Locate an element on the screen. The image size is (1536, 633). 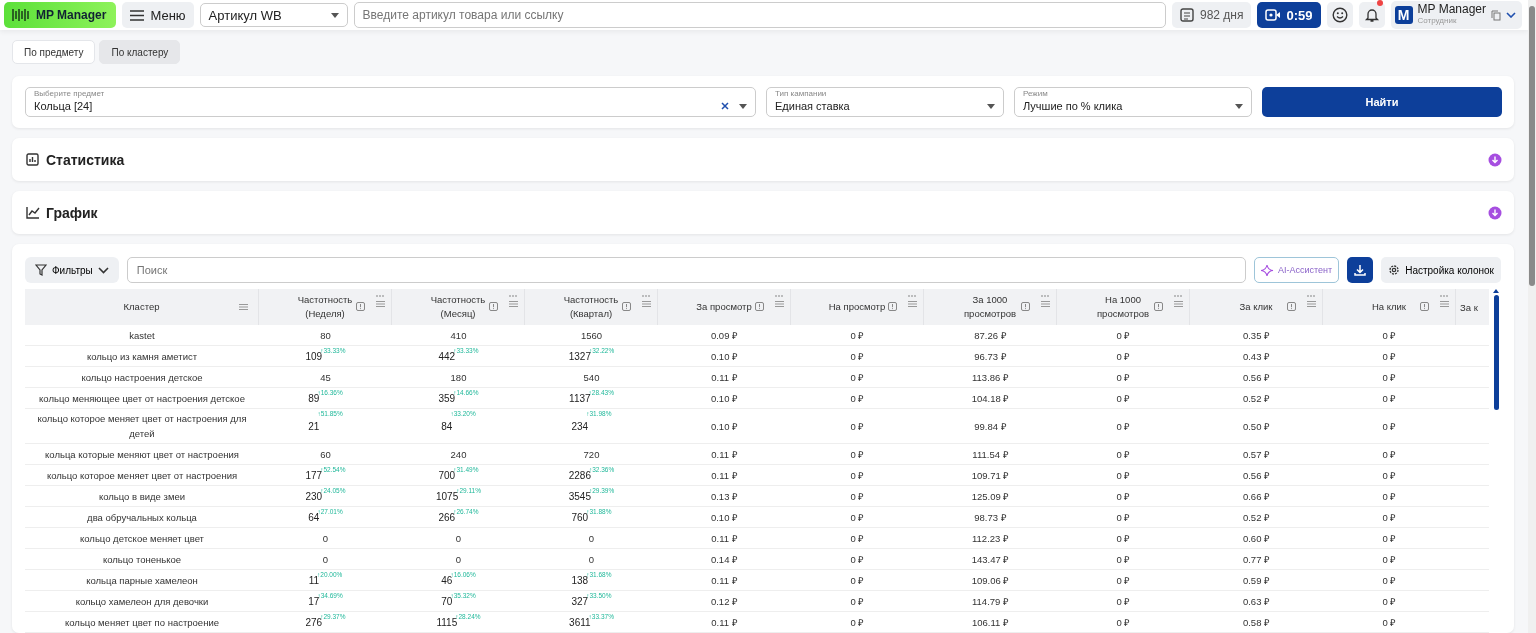
table-cell-text: 104.18 ₽ is located at coordinates (990, 398).